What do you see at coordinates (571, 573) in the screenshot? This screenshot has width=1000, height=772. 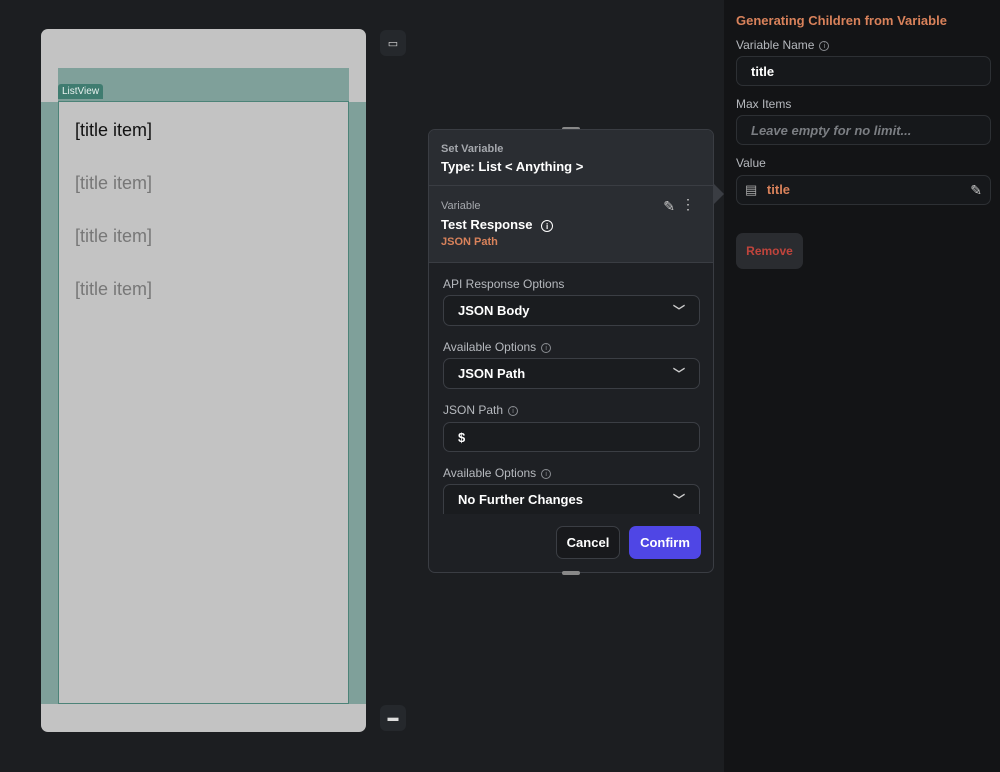 I see `resize-handle-bottom` at bounding box center [571, 573].